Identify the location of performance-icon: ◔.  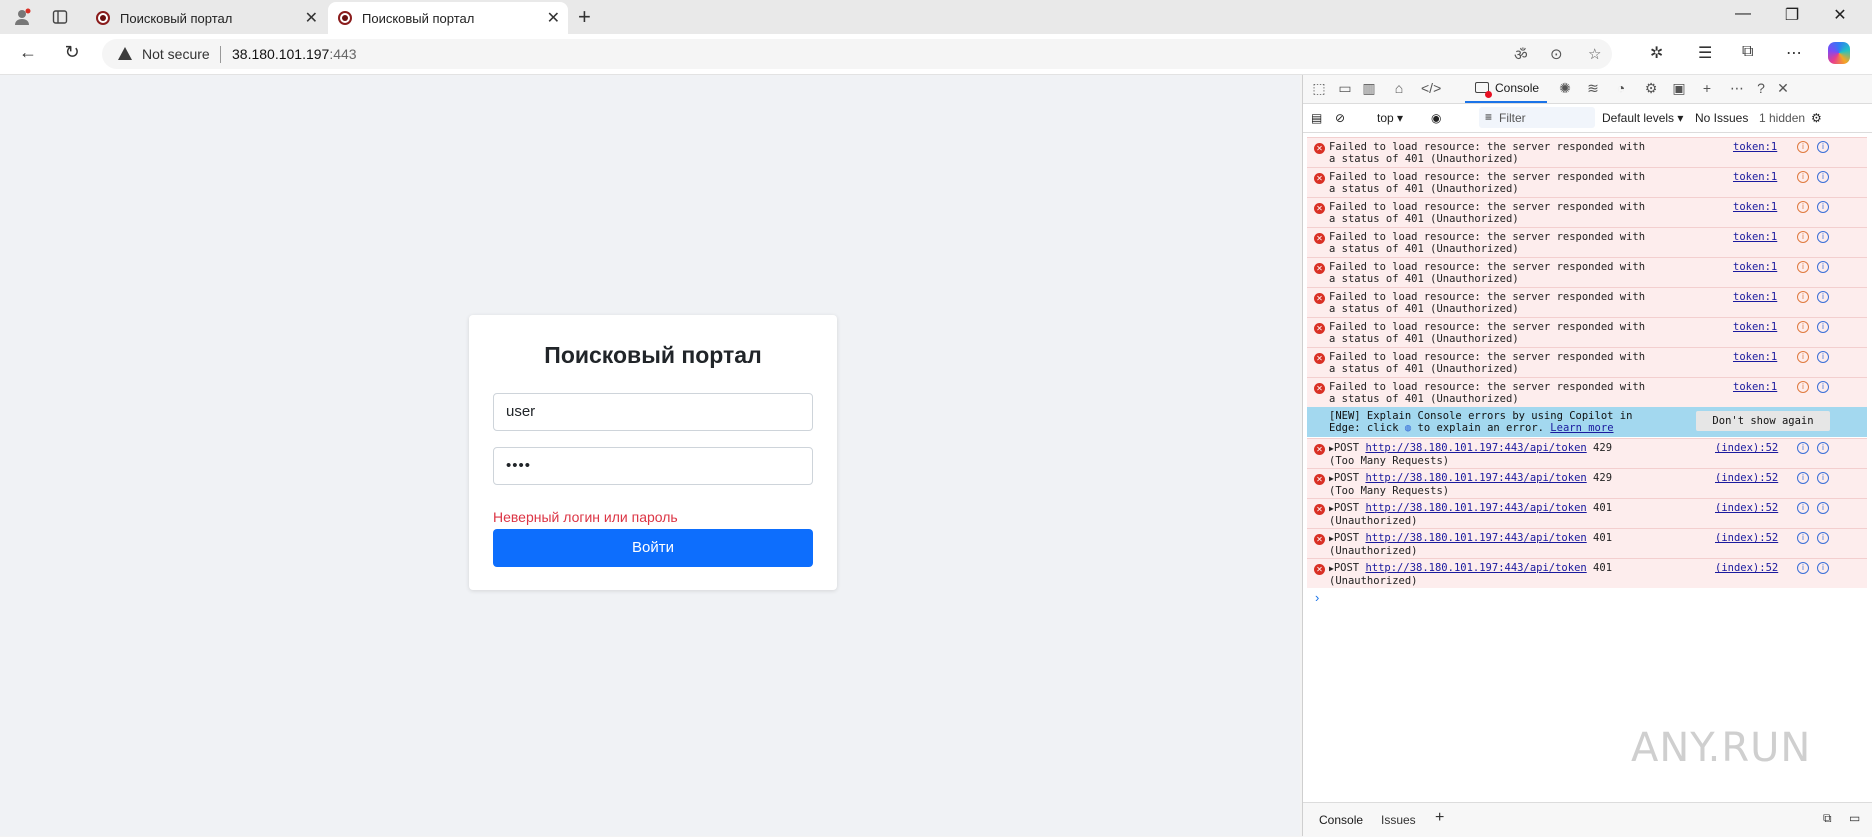
(1621, 88).